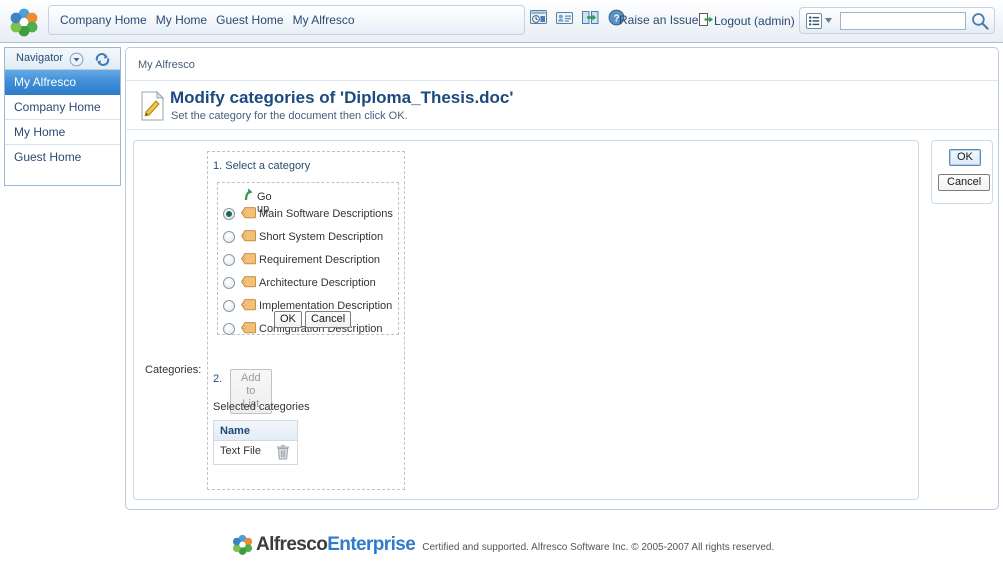 Image resolution: width=1003 pixels, height=577 pixels. I want to click on refresh-arrows-icon, so click(102, 59).